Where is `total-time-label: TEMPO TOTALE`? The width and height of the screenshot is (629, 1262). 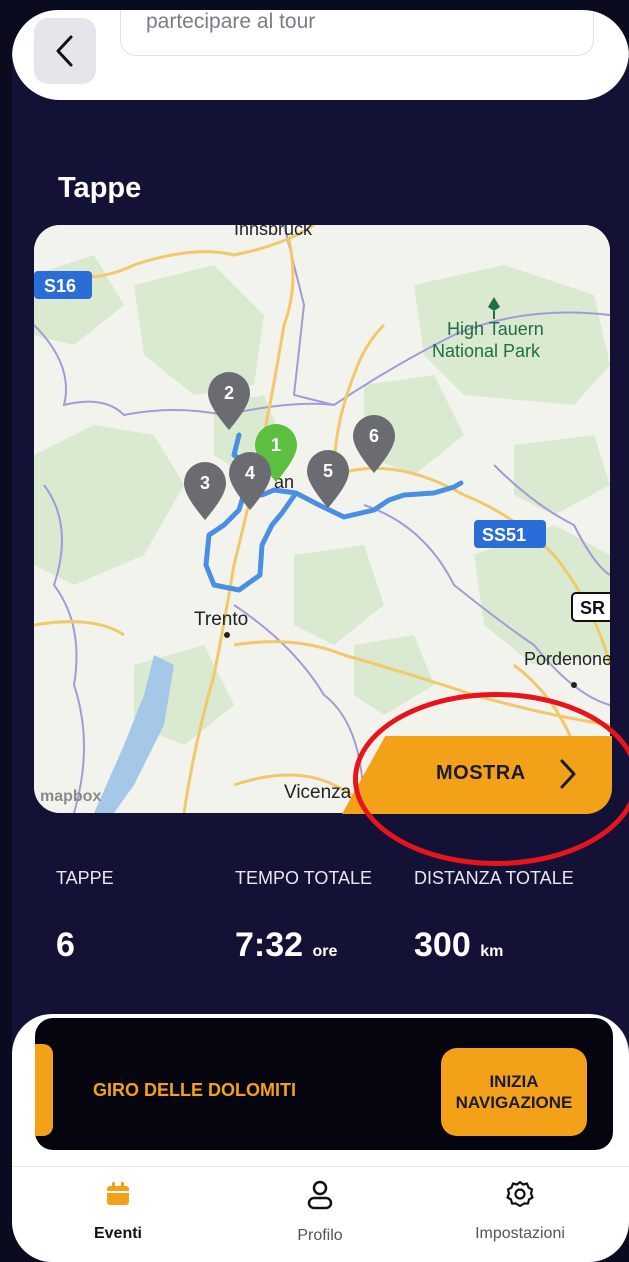 total-time-label: TEMPO TOTALE is located at coordinates (304, 878).